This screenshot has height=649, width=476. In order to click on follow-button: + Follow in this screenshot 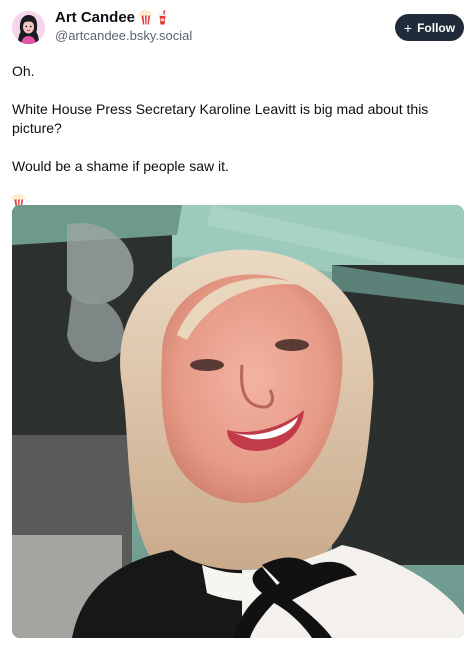, I will do `click(429, 27)`.